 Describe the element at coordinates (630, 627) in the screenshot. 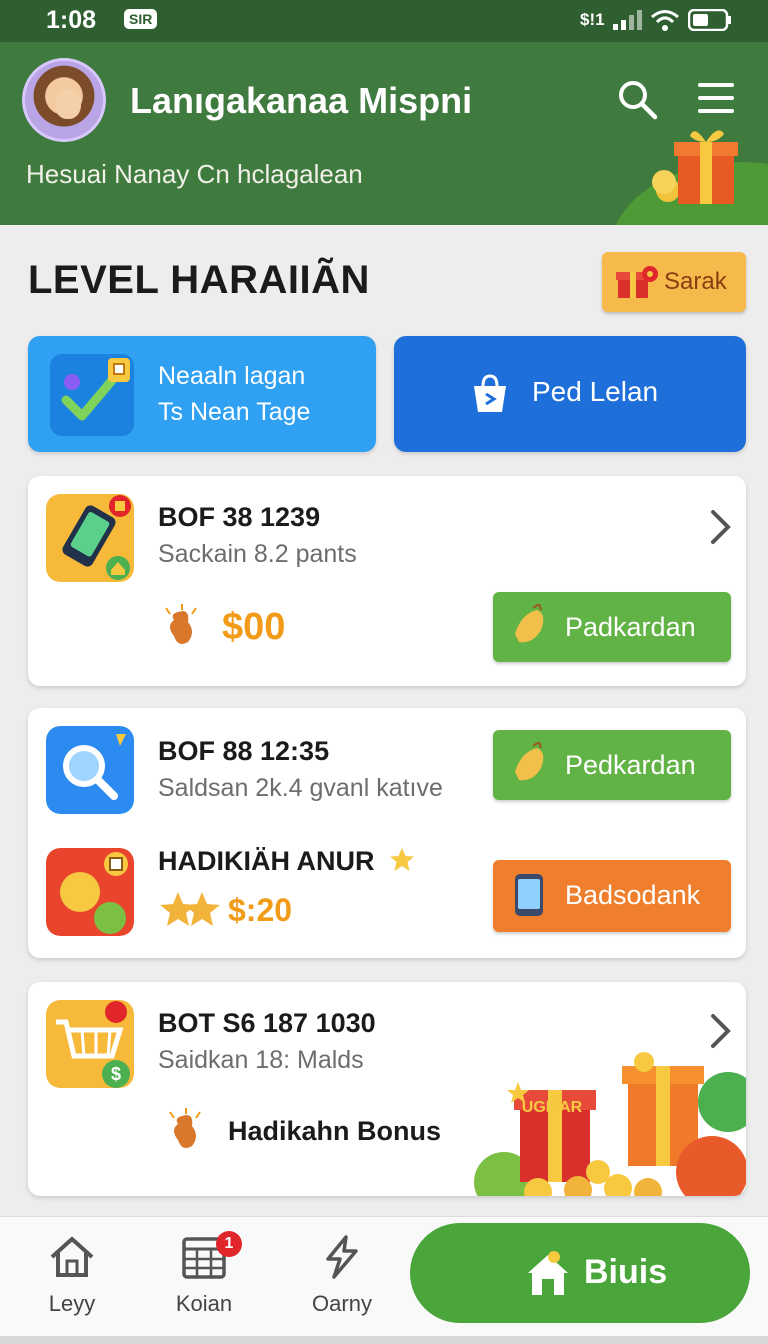

I see `button-label: Padkardan` at that location.